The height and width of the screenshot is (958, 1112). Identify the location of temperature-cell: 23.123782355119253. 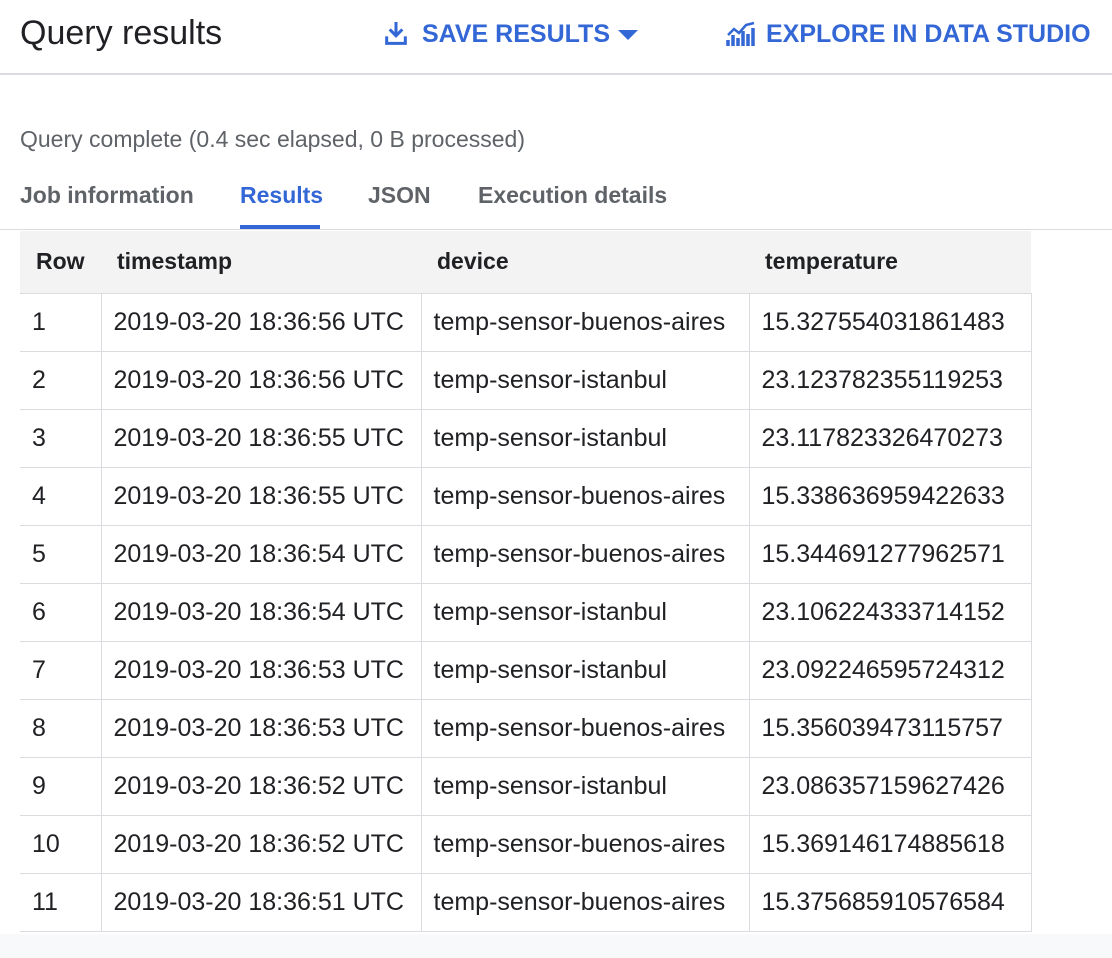
(890, 380).